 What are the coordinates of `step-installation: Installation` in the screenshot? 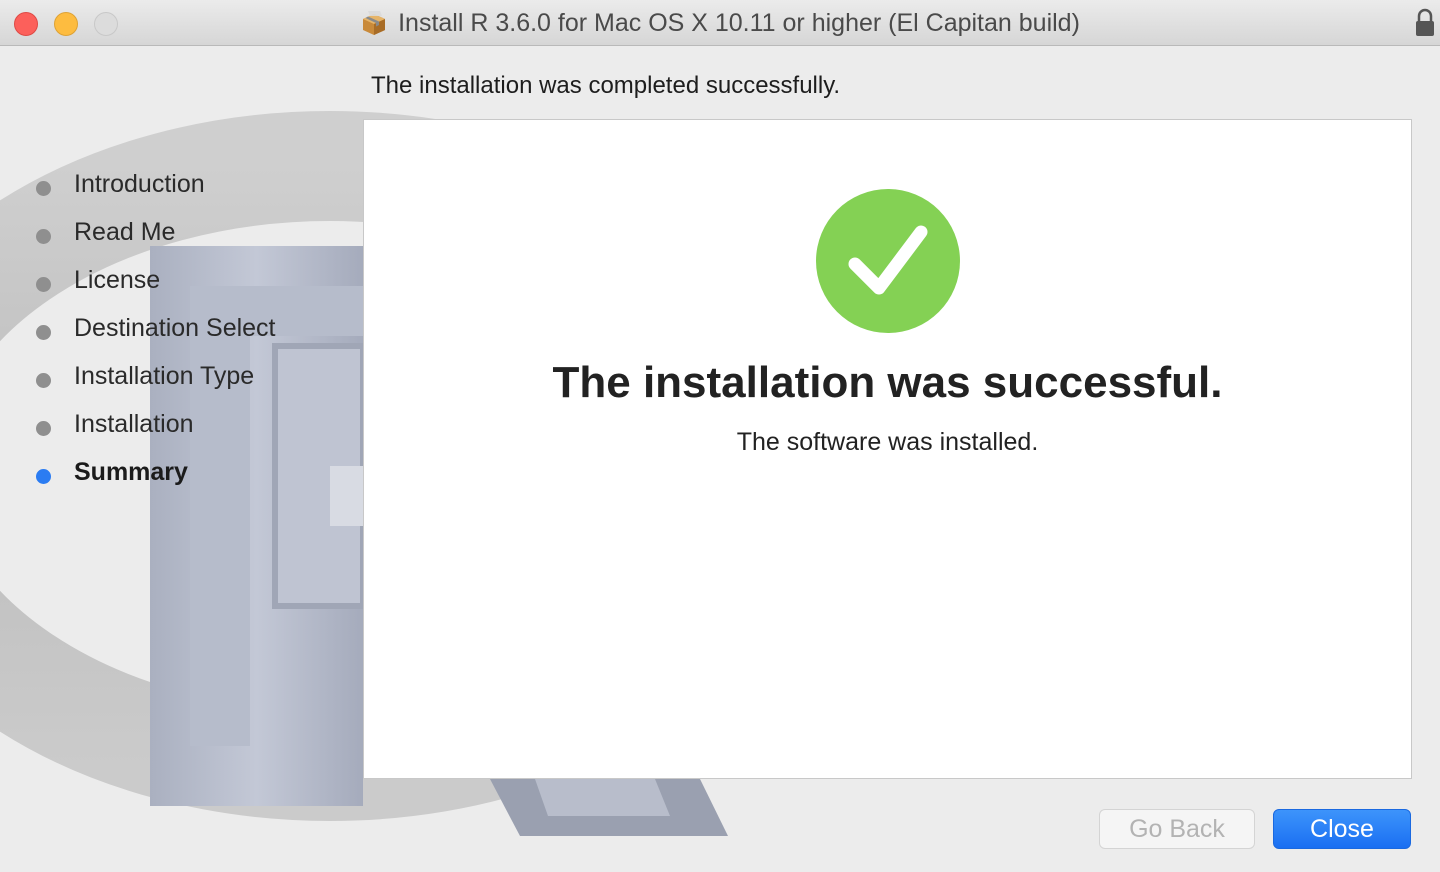 It's located at (156, 424).